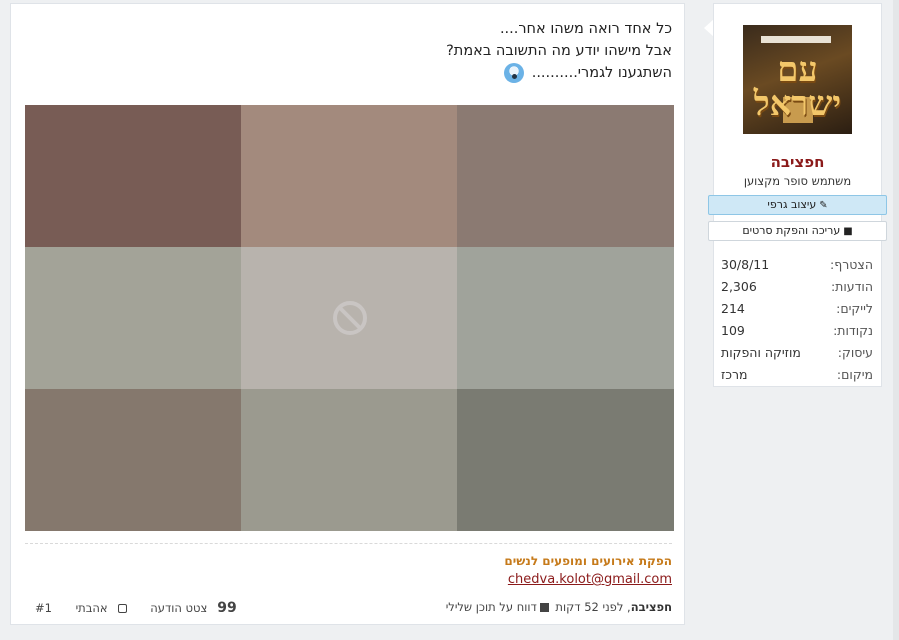 This screenshot has width=899, height=640. What do you see at coordinates (179, 608) in the screenshot?
I see `quote-label: צטט הודעה` at bounding box center [179, 608].